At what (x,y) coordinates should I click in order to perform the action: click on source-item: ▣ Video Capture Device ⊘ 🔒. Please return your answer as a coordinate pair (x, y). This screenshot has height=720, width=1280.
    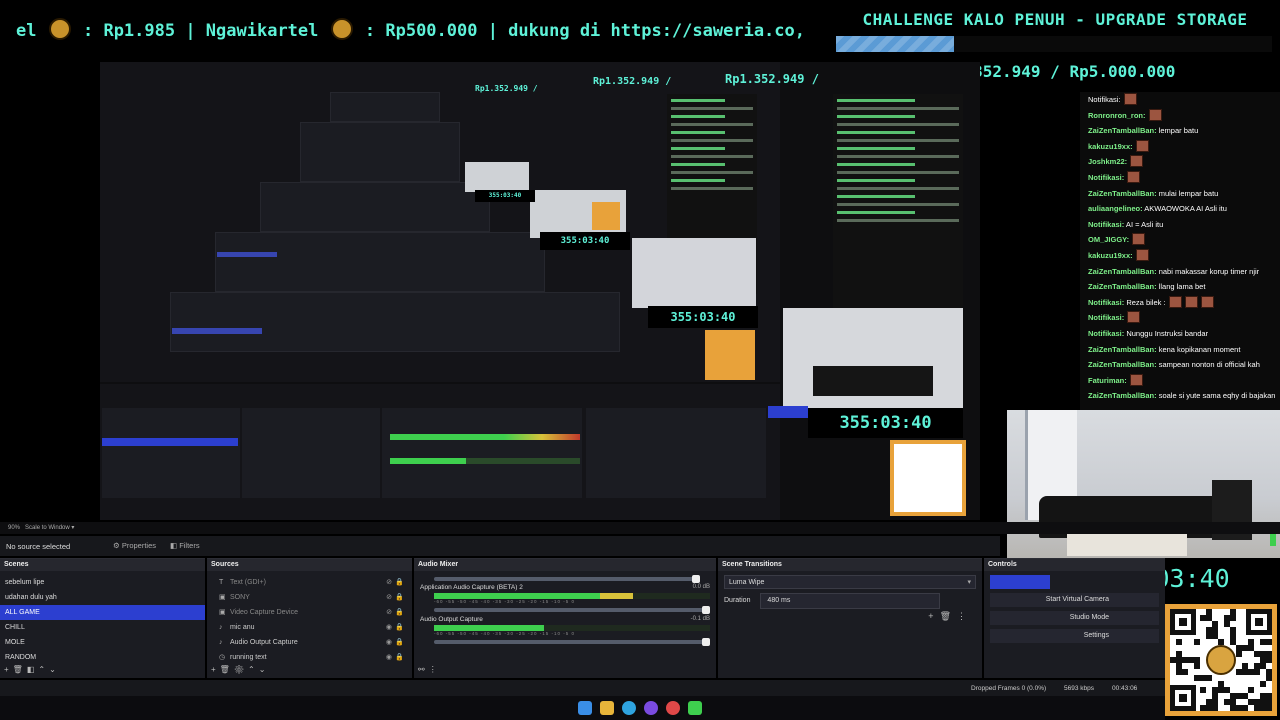
    Looking at the image, I should click on (309, 612).